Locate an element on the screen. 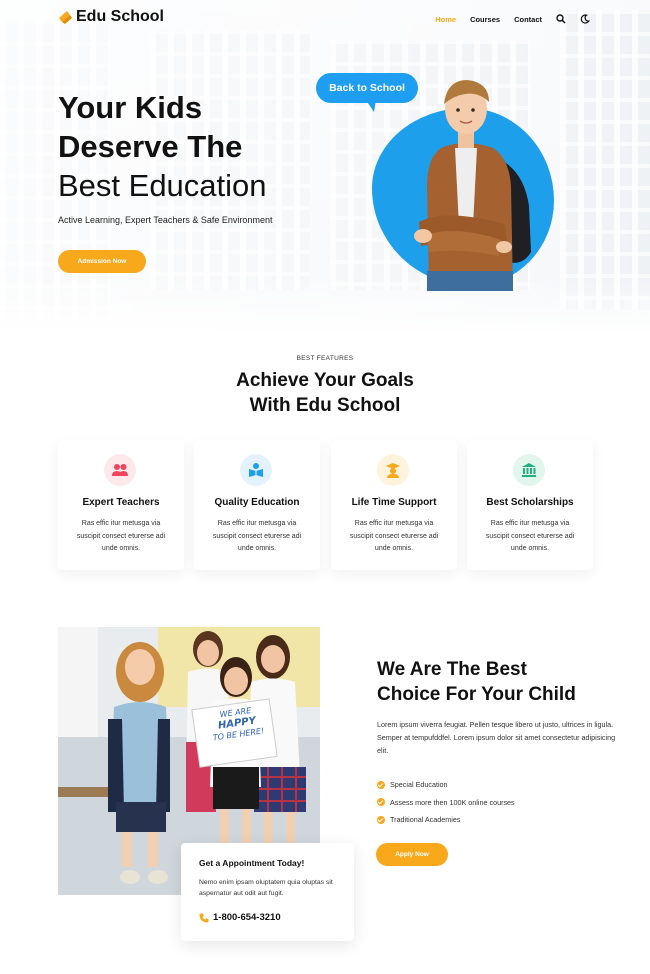  feature-card-title: Quality Education is located at coordinates (257, 502).